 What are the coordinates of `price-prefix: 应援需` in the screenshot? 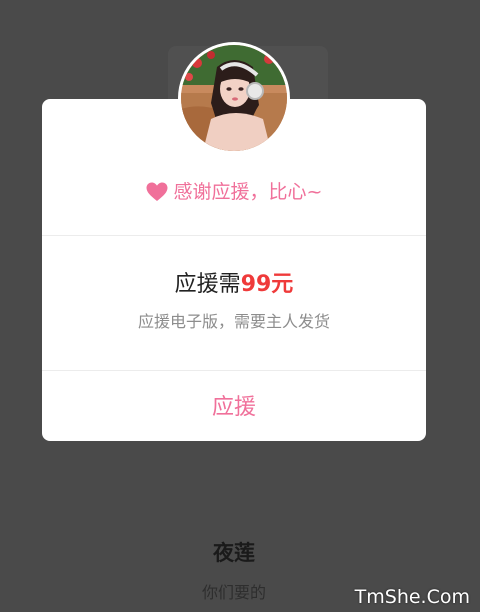 It's located at (207, 284).